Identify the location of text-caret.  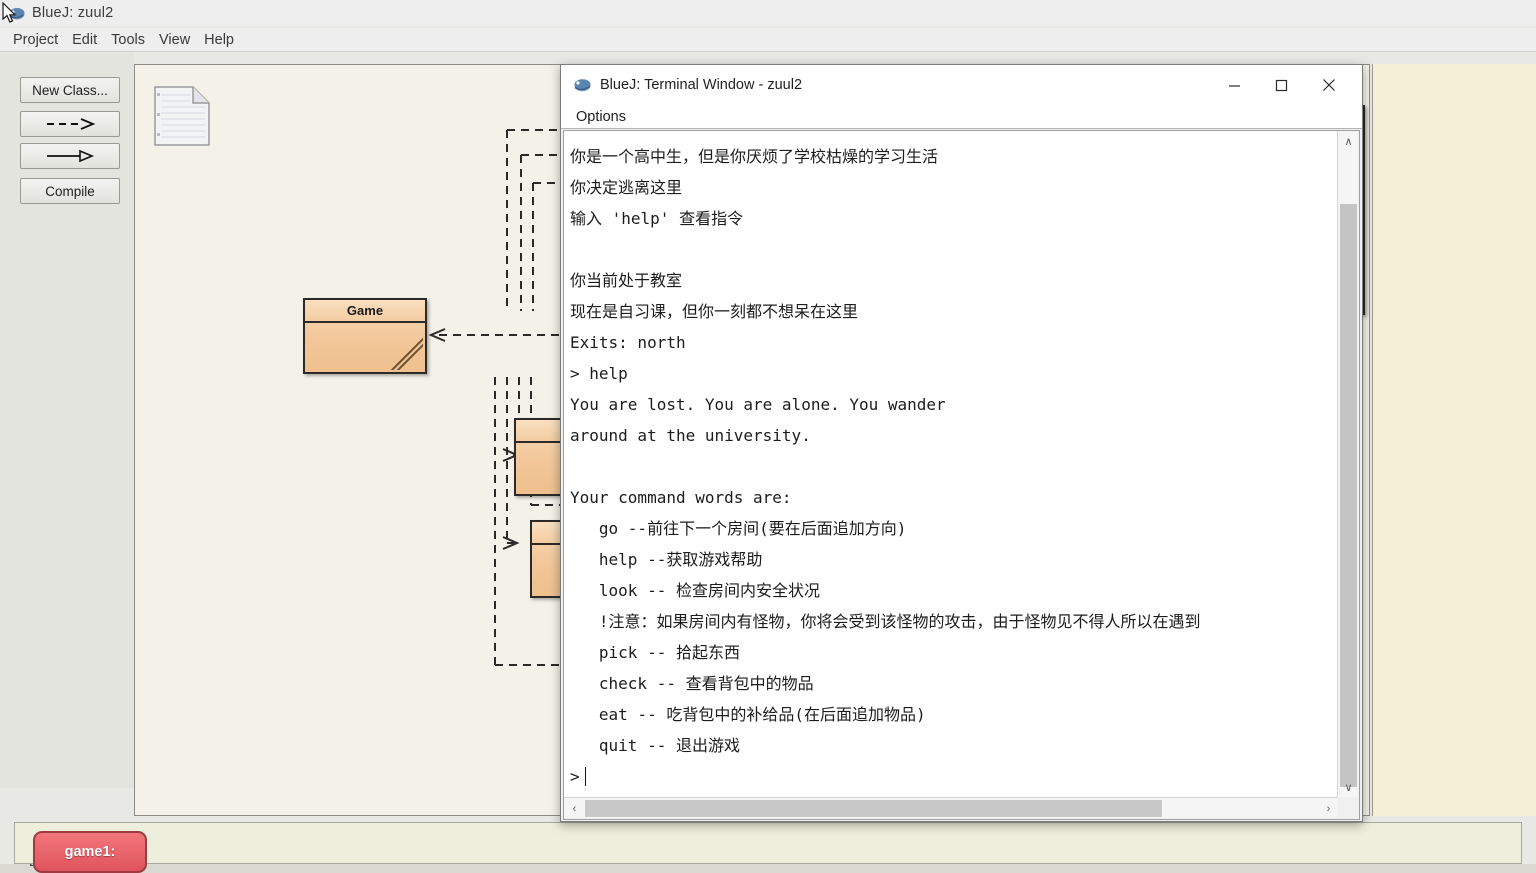
(585, 776).